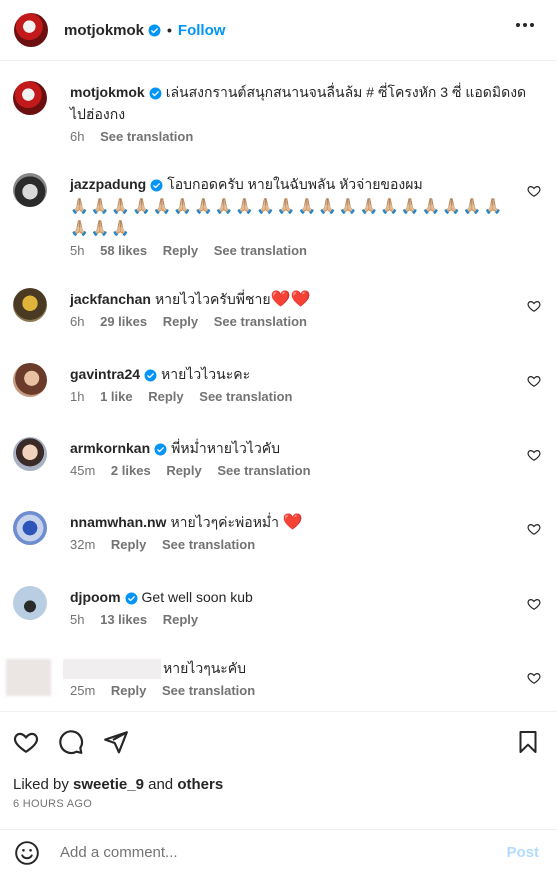 The width and height of the screenshot is (557, 875). I want to click on comment-likes: 1 like, so click(116, 396).